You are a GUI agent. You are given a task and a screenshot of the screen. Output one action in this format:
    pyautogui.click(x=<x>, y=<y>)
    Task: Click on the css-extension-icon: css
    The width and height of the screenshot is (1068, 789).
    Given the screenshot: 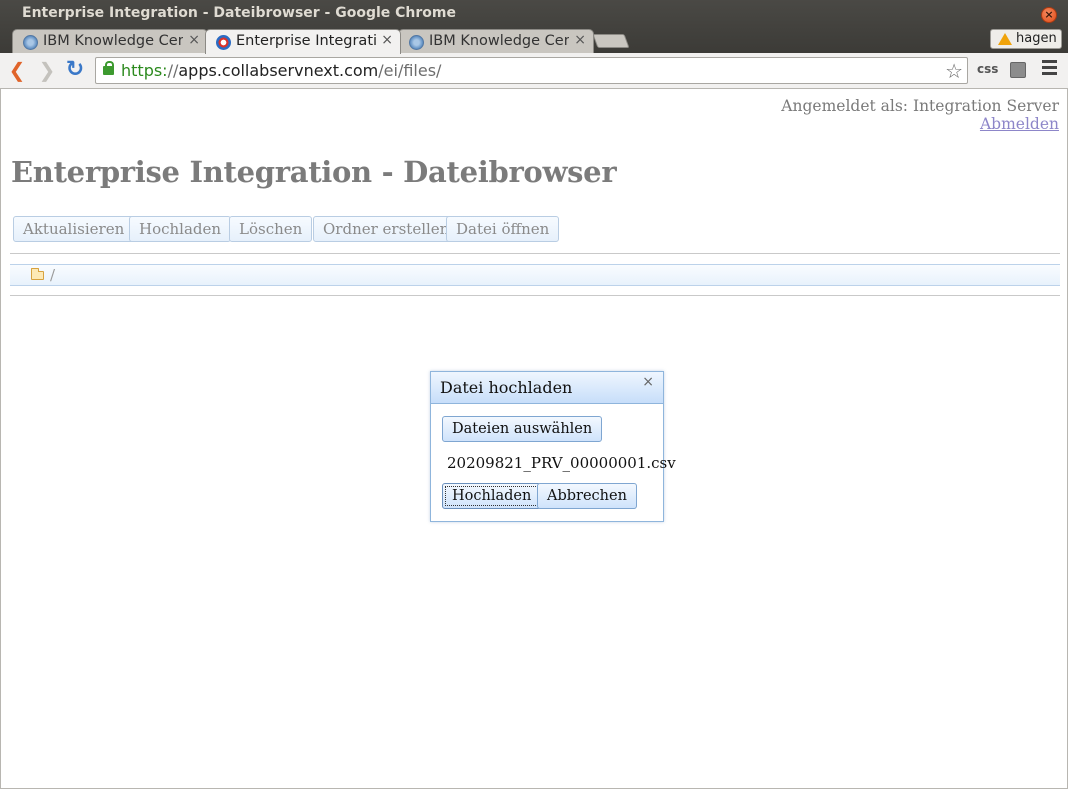 What is the action you would take?
    pyautogui.click(x=987, y=69)
    